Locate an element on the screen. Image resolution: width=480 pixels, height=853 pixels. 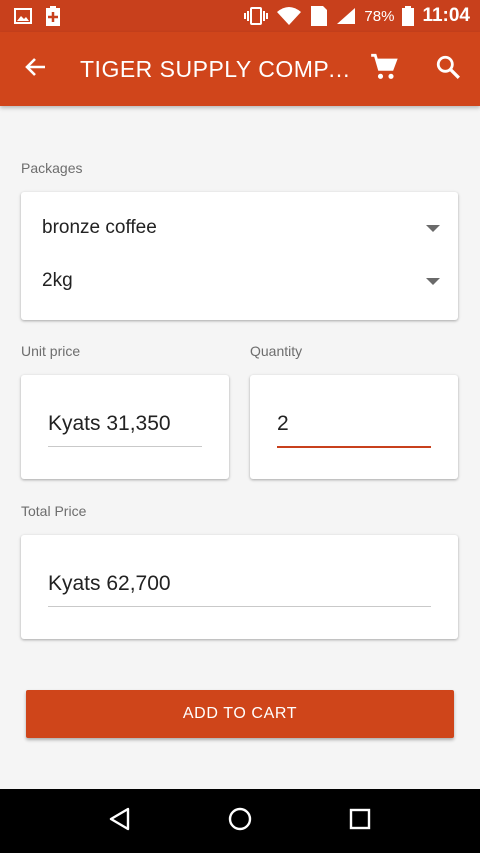
search-icon is located at coordinates (448, 69).